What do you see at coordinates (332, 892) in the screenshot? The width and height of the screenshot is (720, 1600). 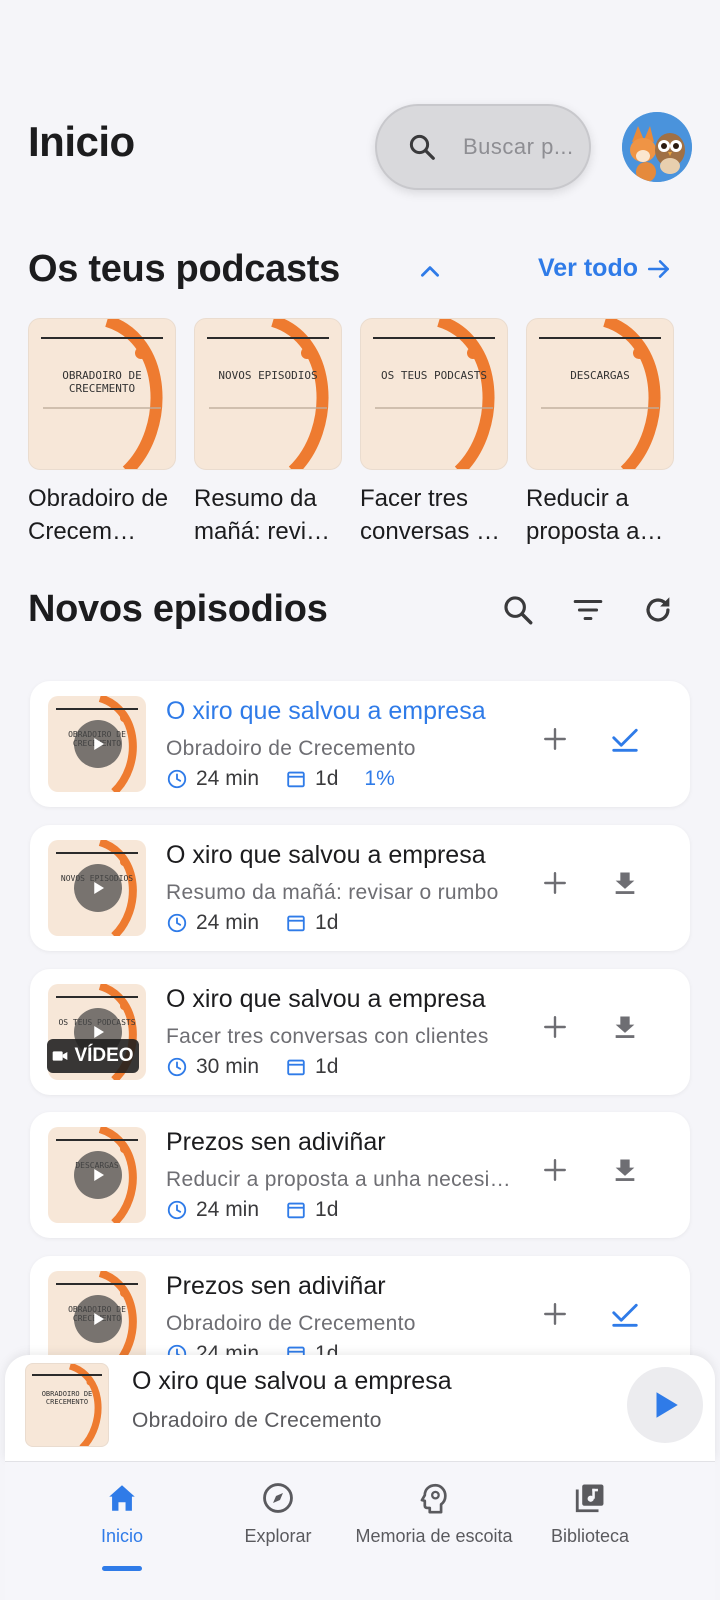 I see `episode-podcast: Resumo da mañá: revisar o rumbo` at bounding box center [332, 892].